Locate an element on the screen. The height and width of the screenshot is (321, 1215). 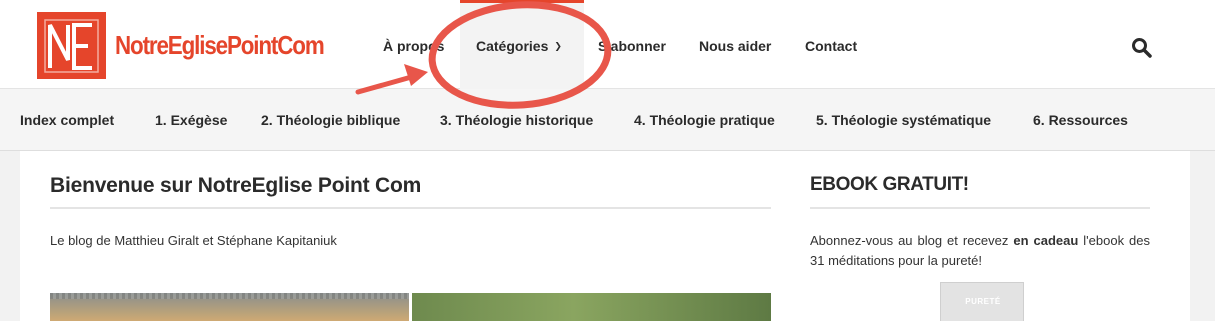
category-theologie-systematique: 5. Théologie systématique is located at coordinates (903, 120).